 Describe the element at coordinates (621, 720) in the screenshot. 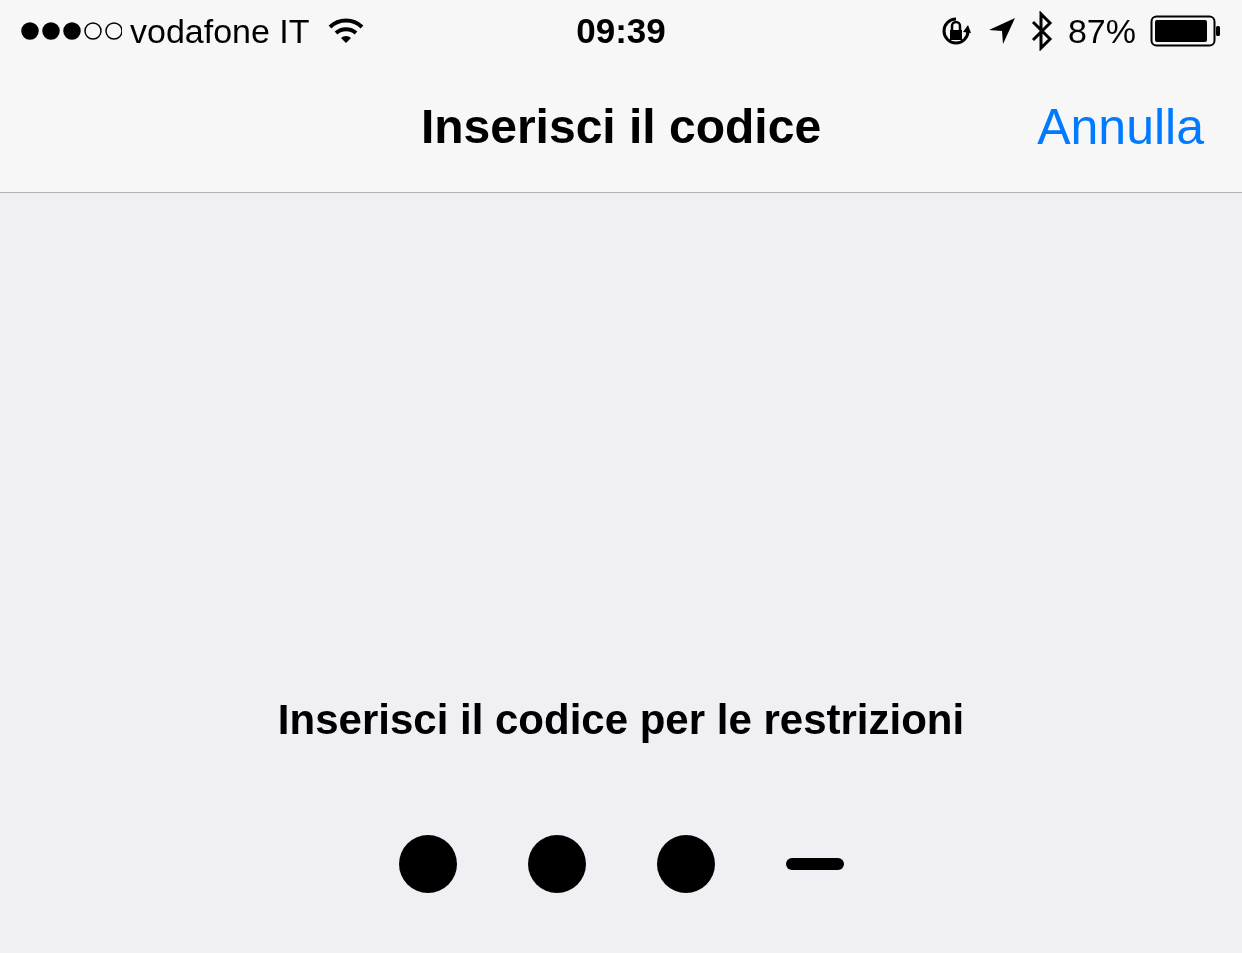

I see `passcode-prompt: Inserisci il codice per le restrizioni` at that location.